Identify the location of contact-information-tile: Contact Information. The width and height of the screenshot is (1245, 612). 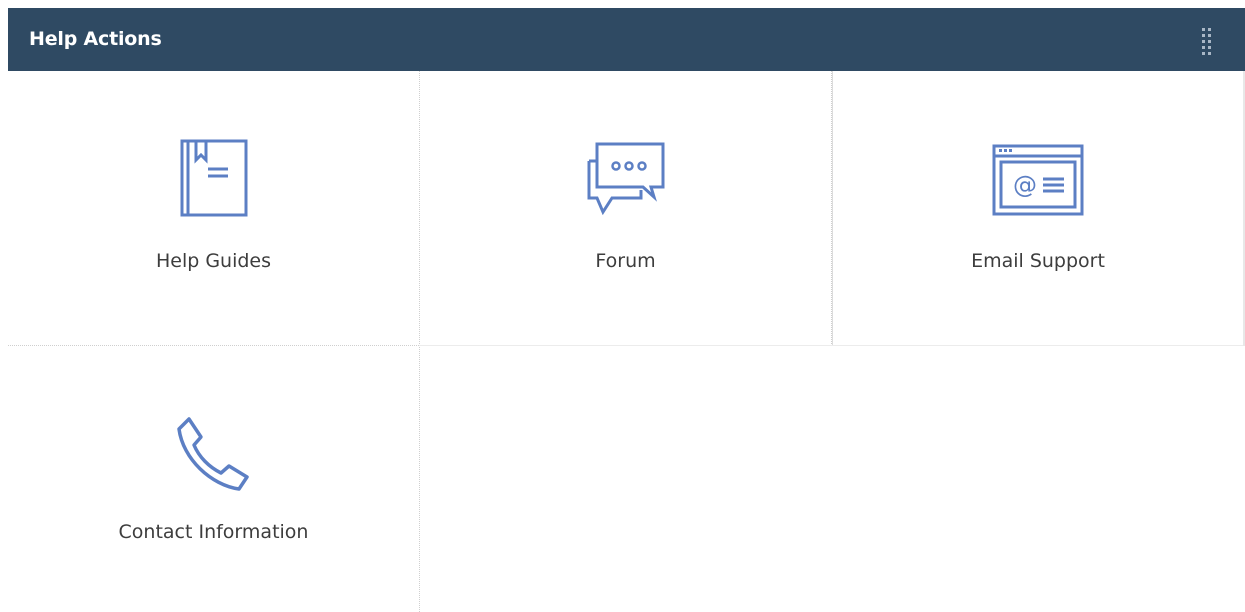
(213, 479).